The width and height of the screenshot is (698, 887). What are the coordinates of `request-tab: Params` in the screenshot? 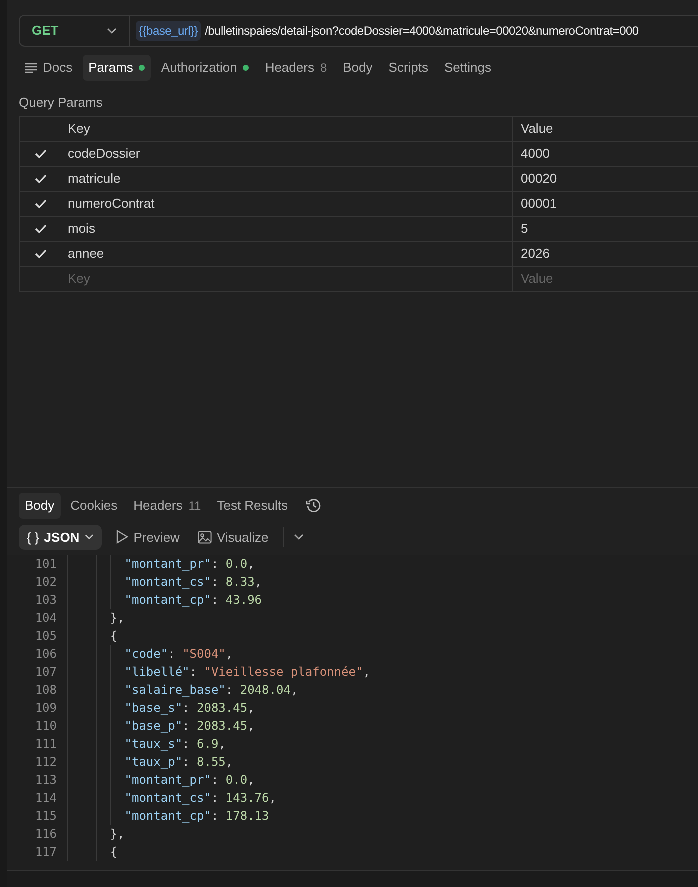 It's located at (117, 67).